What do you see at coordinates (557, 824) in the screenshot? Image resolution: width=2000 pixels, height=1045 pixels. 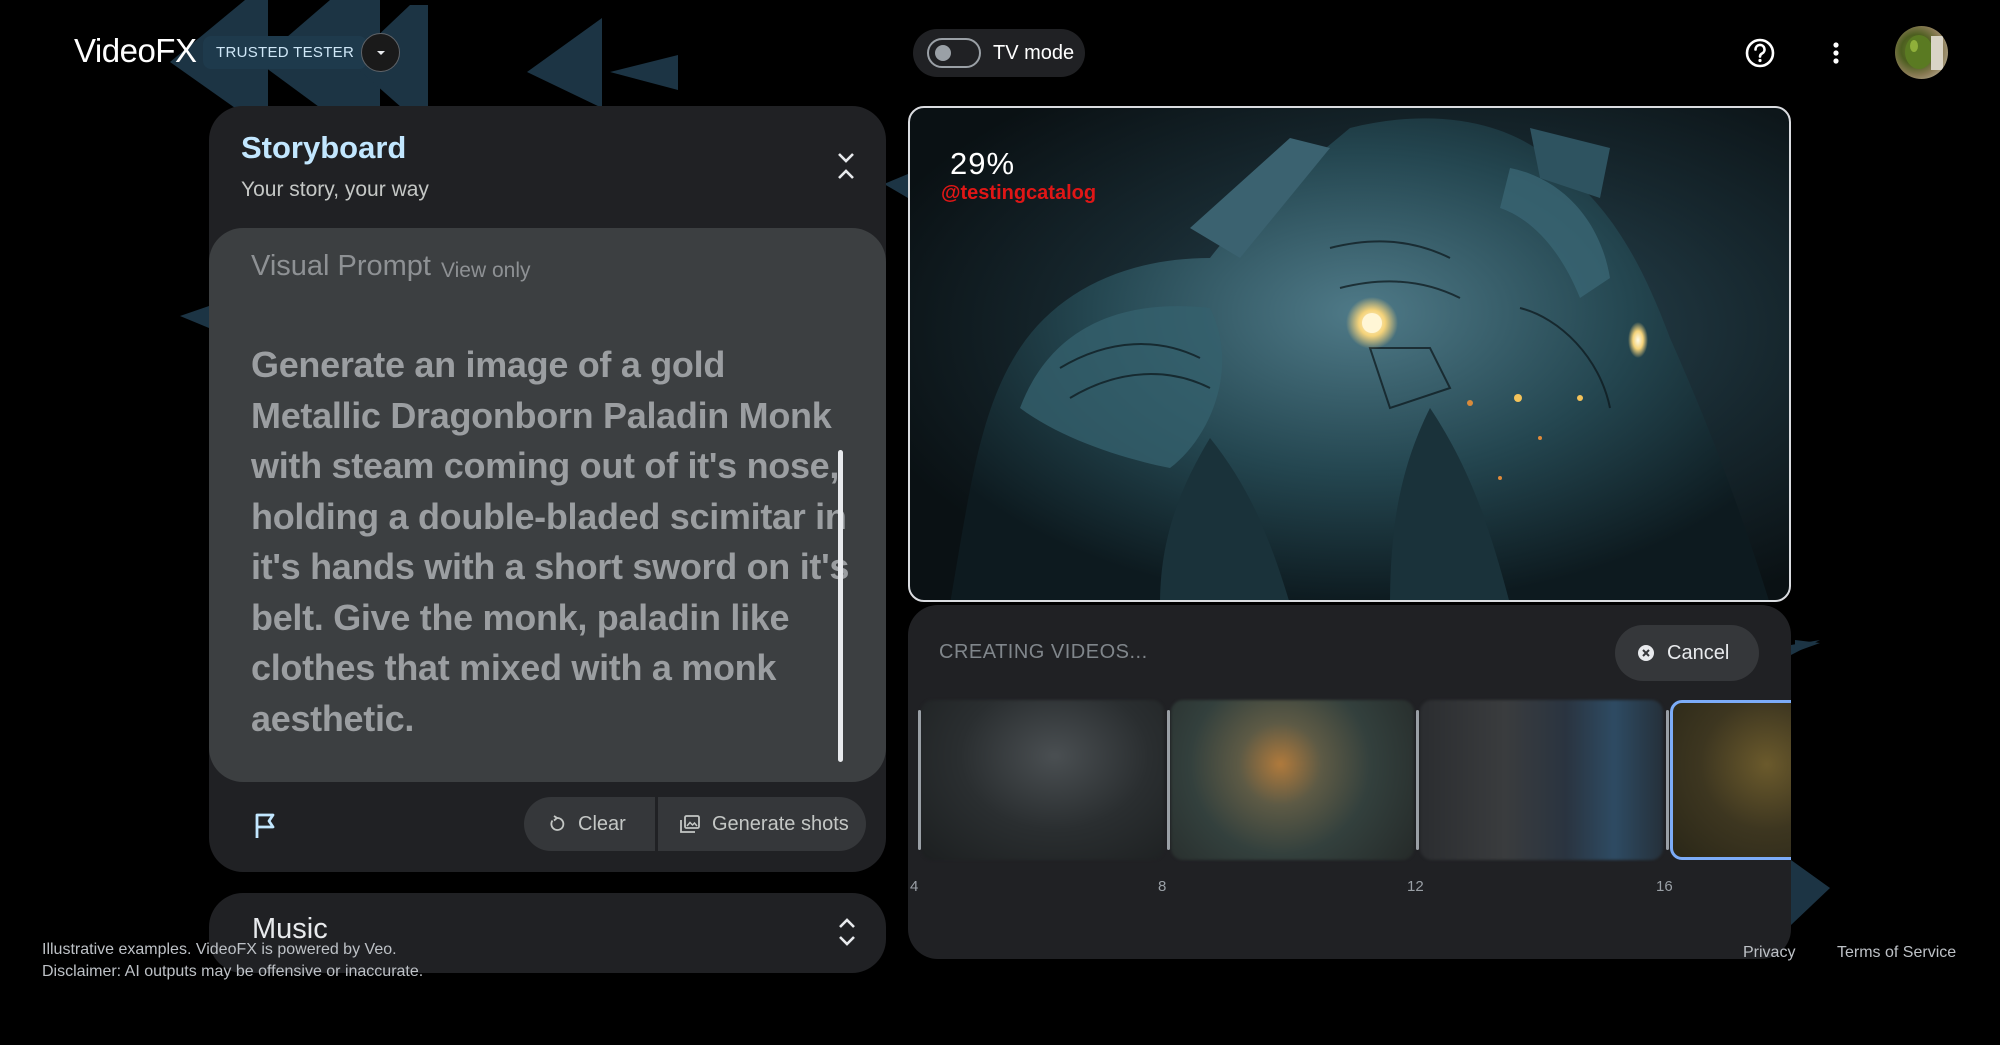 I see `reset-icon` at bounding box center [557, 824].